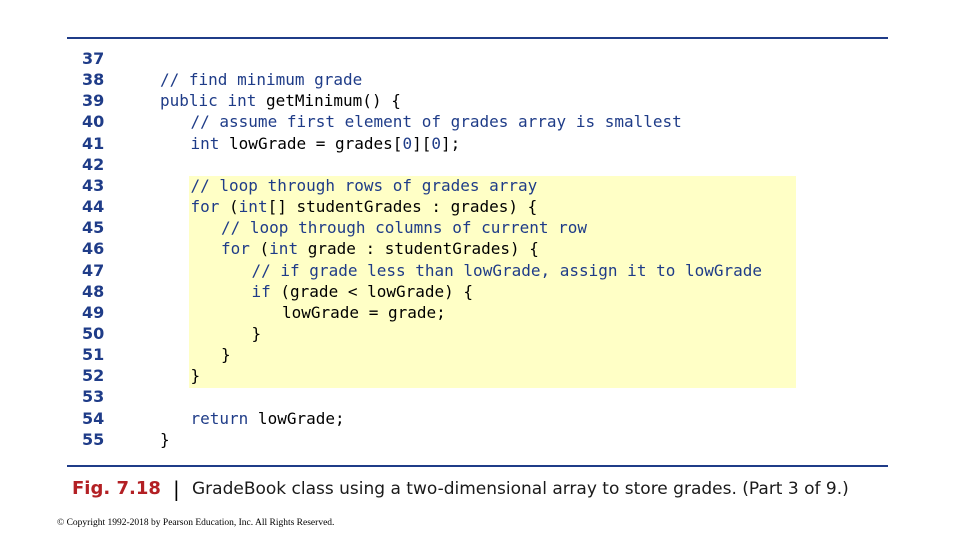 The height and width of the screenshot is (540, 960). I want to click on line-number: 45, so click(93, 228).